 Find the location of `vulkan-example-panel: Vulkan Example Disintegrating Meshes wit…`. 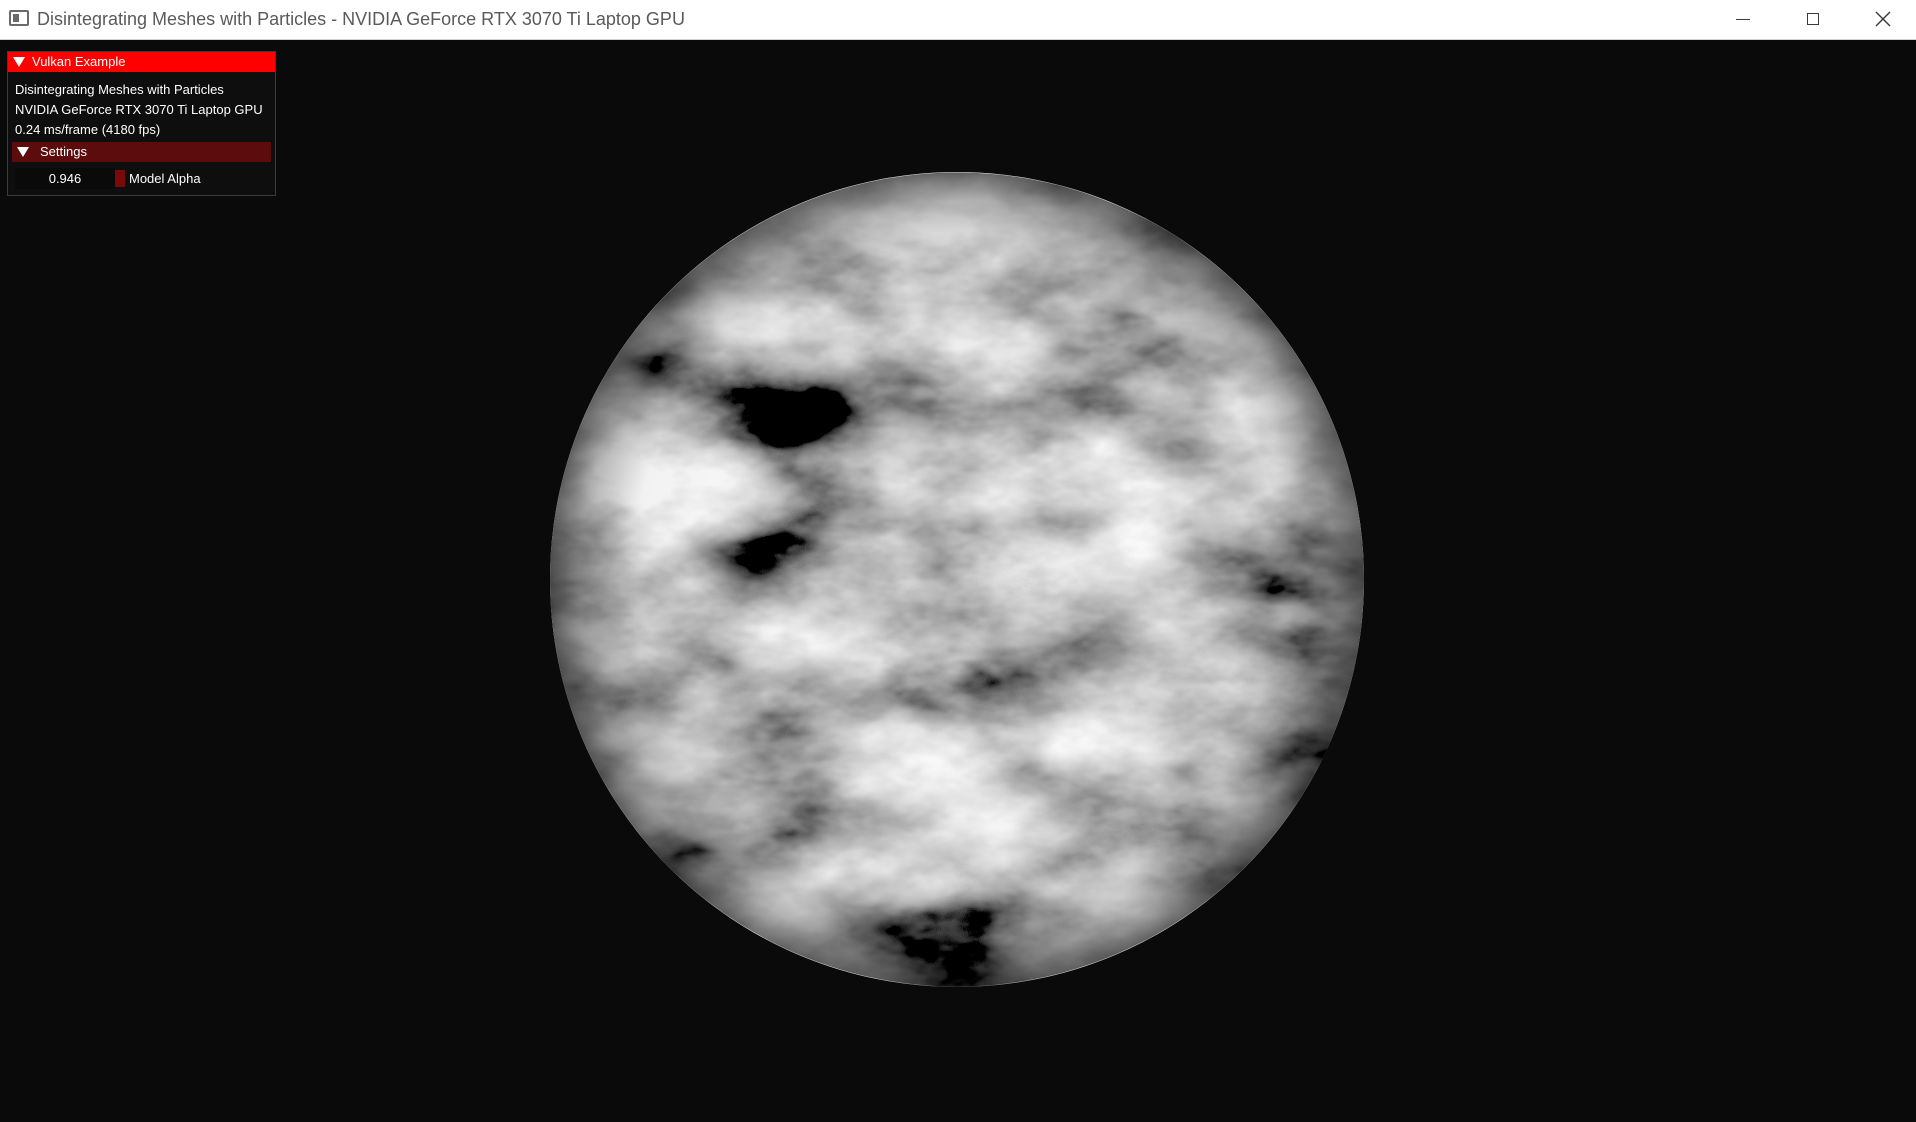

vulkan-example-panel: Vulkan Example Disintegrating Meshes wit… is located at coordinates (141, 123).